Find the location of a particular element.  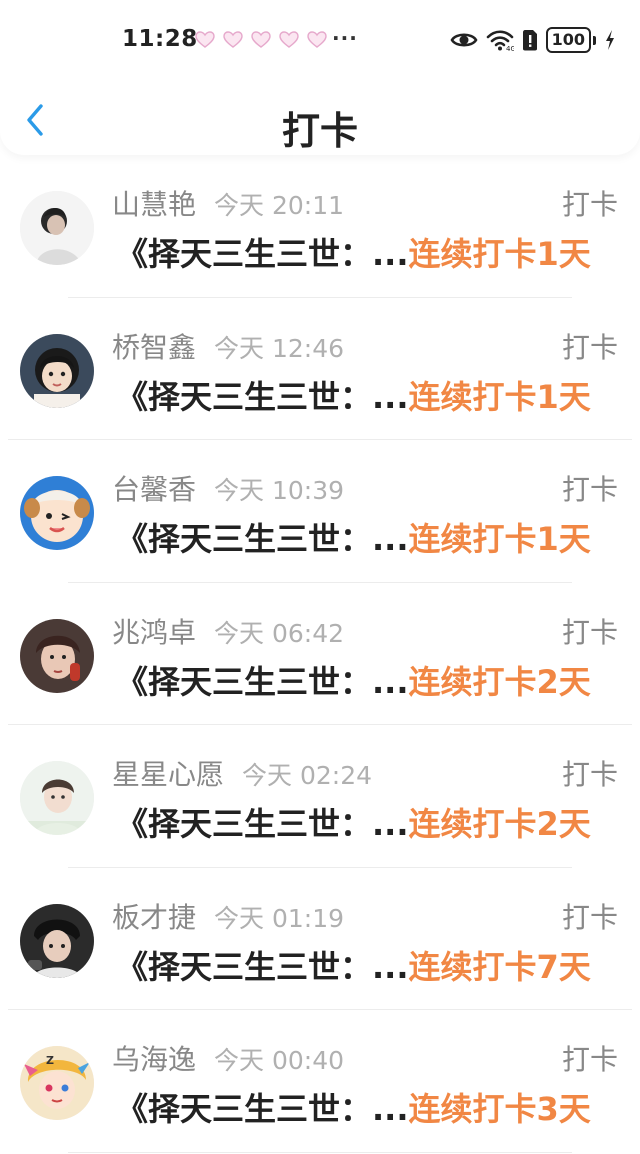

top-bar: 11:28 ··· 4G 100 打卡 is located at coordinates (320, 77).